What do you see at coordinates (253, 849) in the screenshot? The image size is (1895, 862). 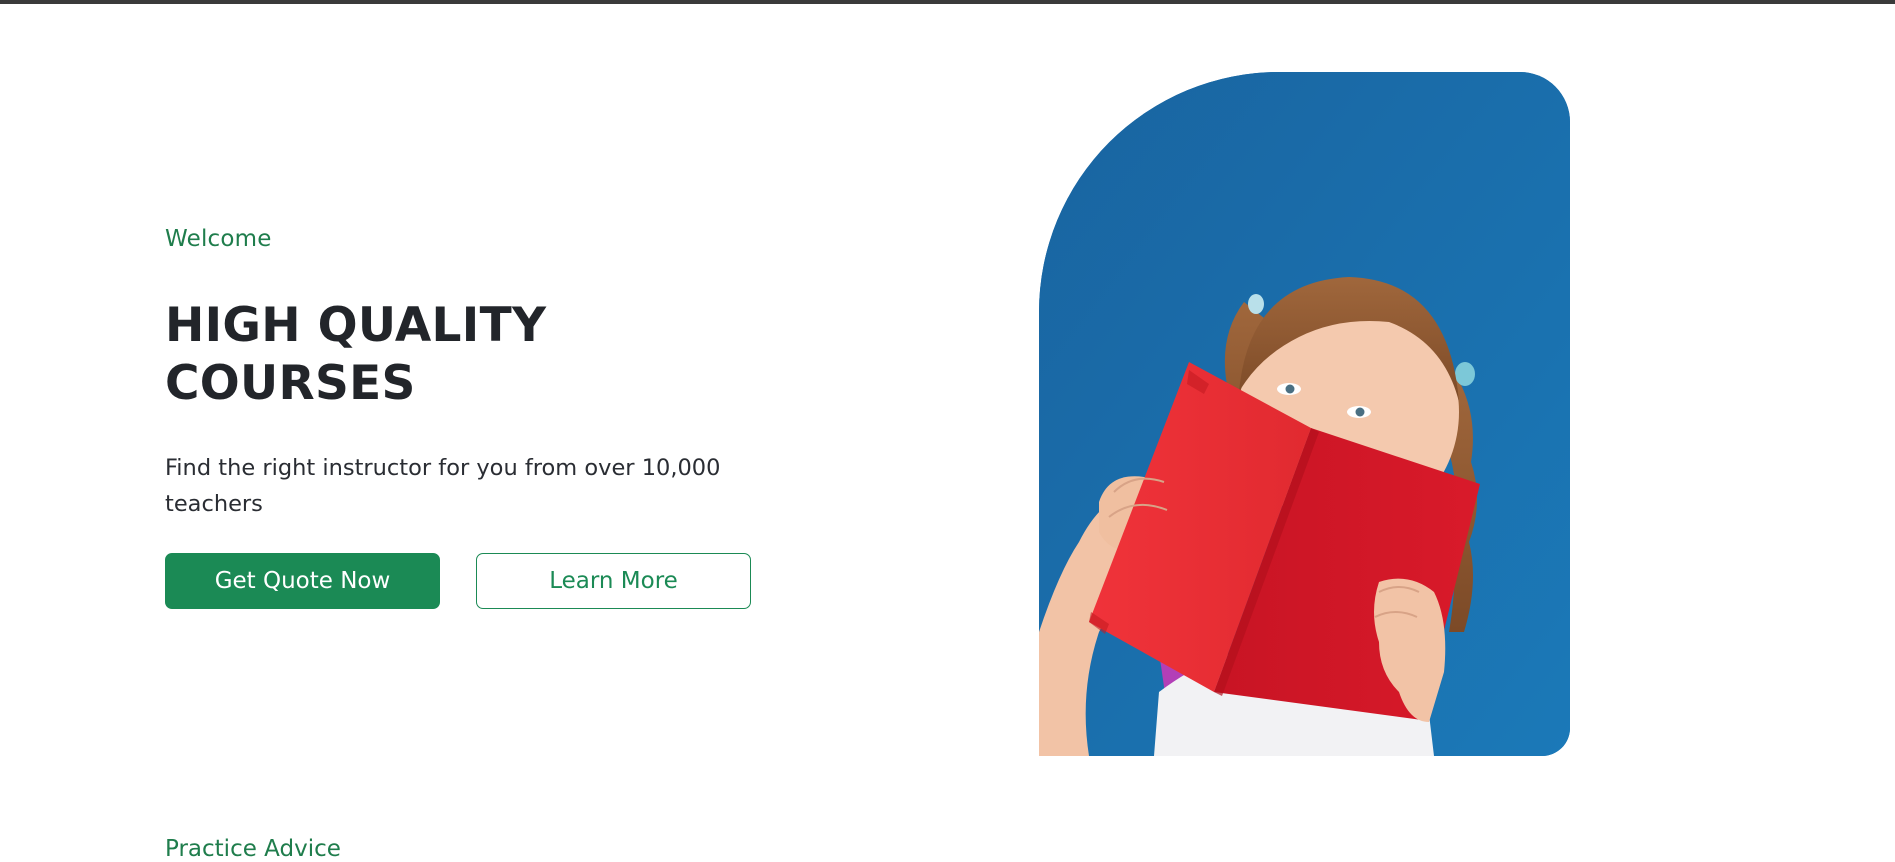 I see `next-section-label: Practice Advice` at bounding box center [253, 849].